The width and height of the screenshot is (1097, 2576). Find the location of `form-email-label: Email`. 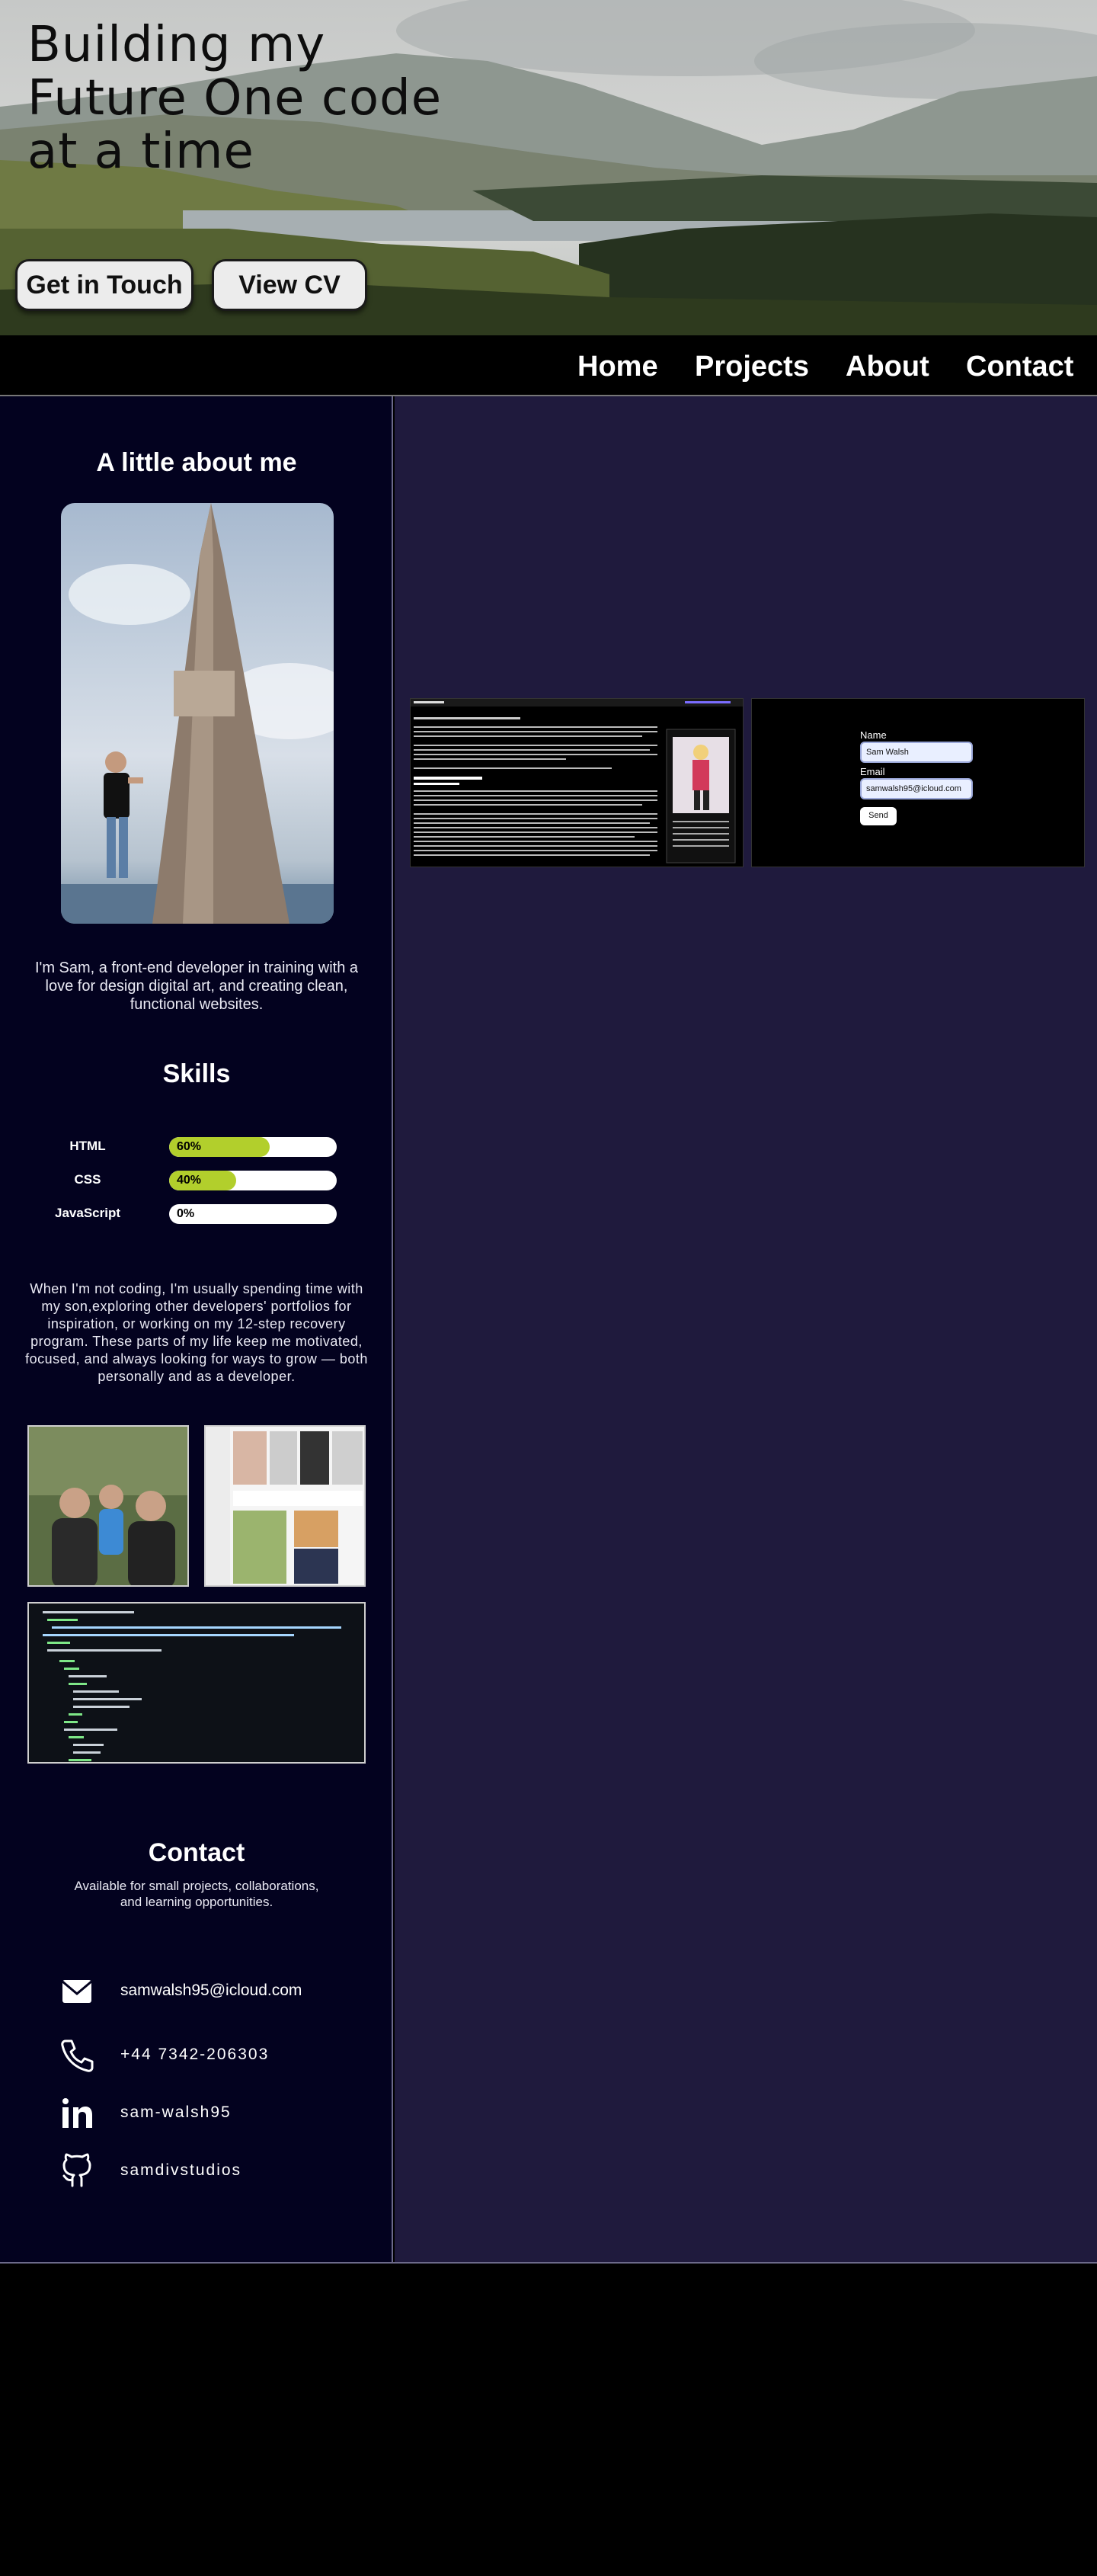

form-email-label: Email is located at coordinates (872, 771).